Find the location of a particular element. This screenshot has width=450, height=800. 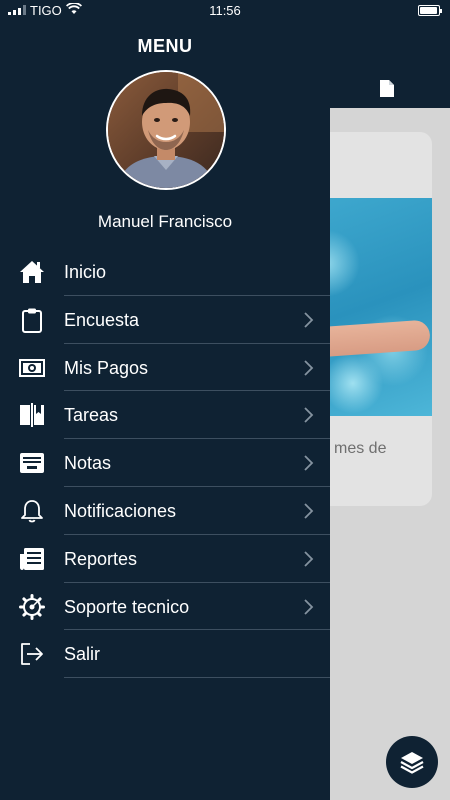

card-text: mes de is located at coordinates (360, 448).